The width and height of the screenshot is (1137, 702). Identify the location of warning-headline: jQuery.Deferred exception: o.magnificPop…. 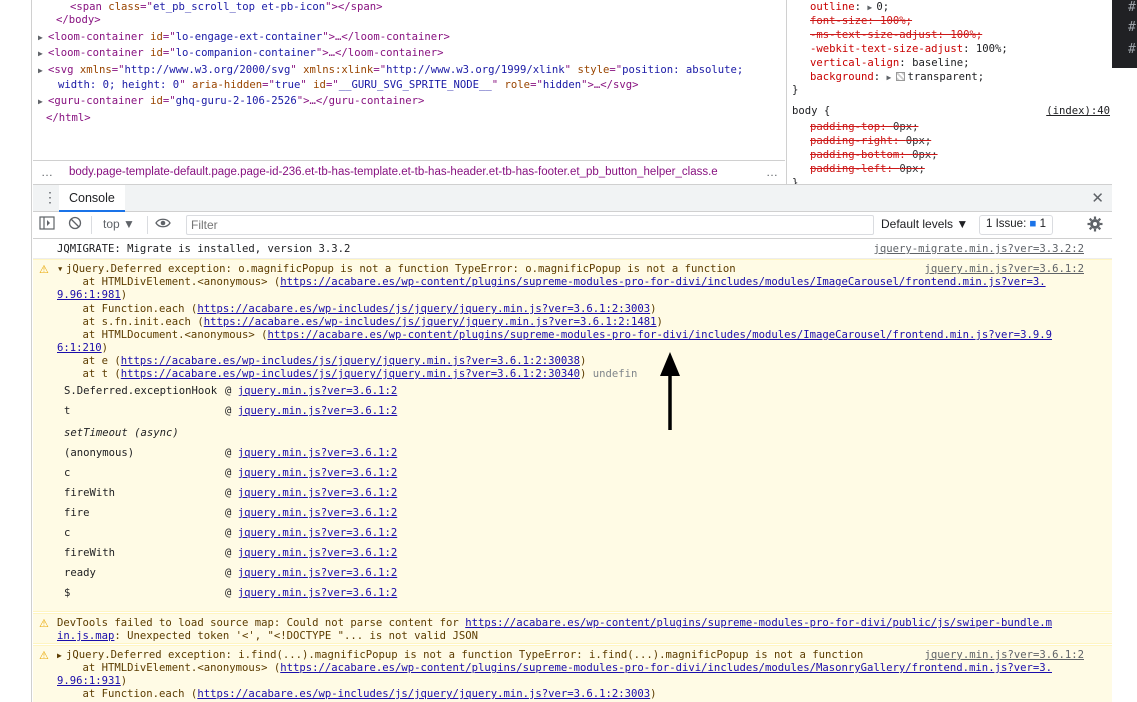
(401, 269).